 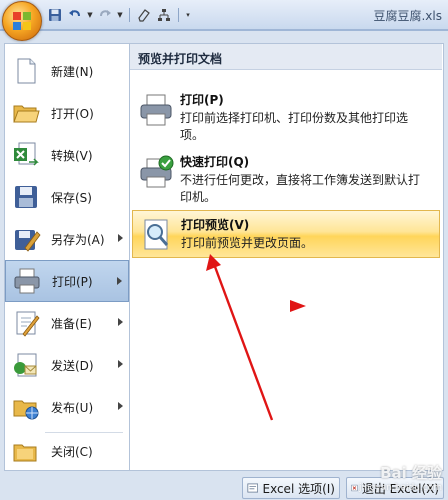 I want to click on watermark: Bai 经验 jingyan.baidu.com, so click(x=377, y=477).